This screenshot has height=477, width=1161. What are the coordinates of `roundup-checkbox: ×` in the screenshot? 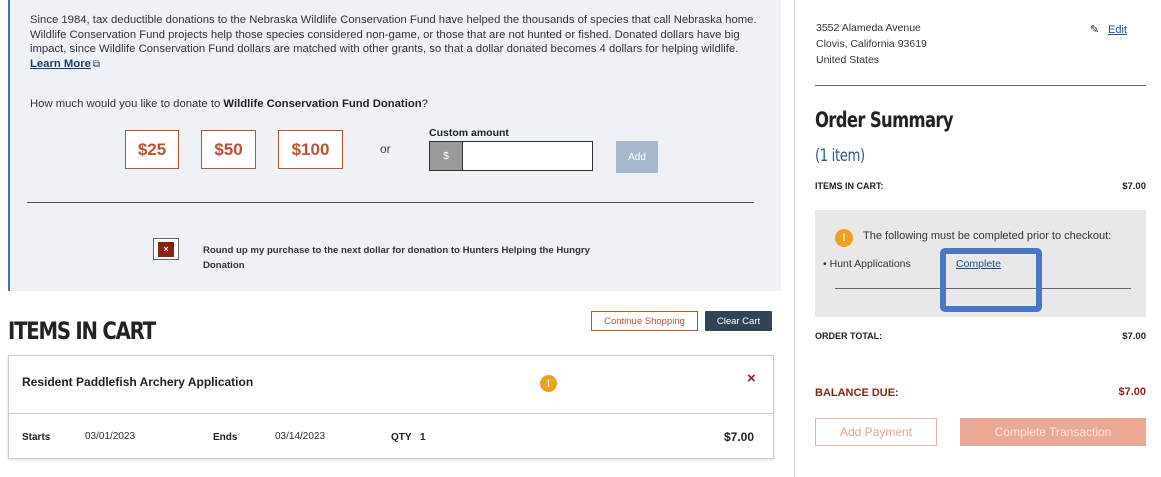 It's located at (166, 249).